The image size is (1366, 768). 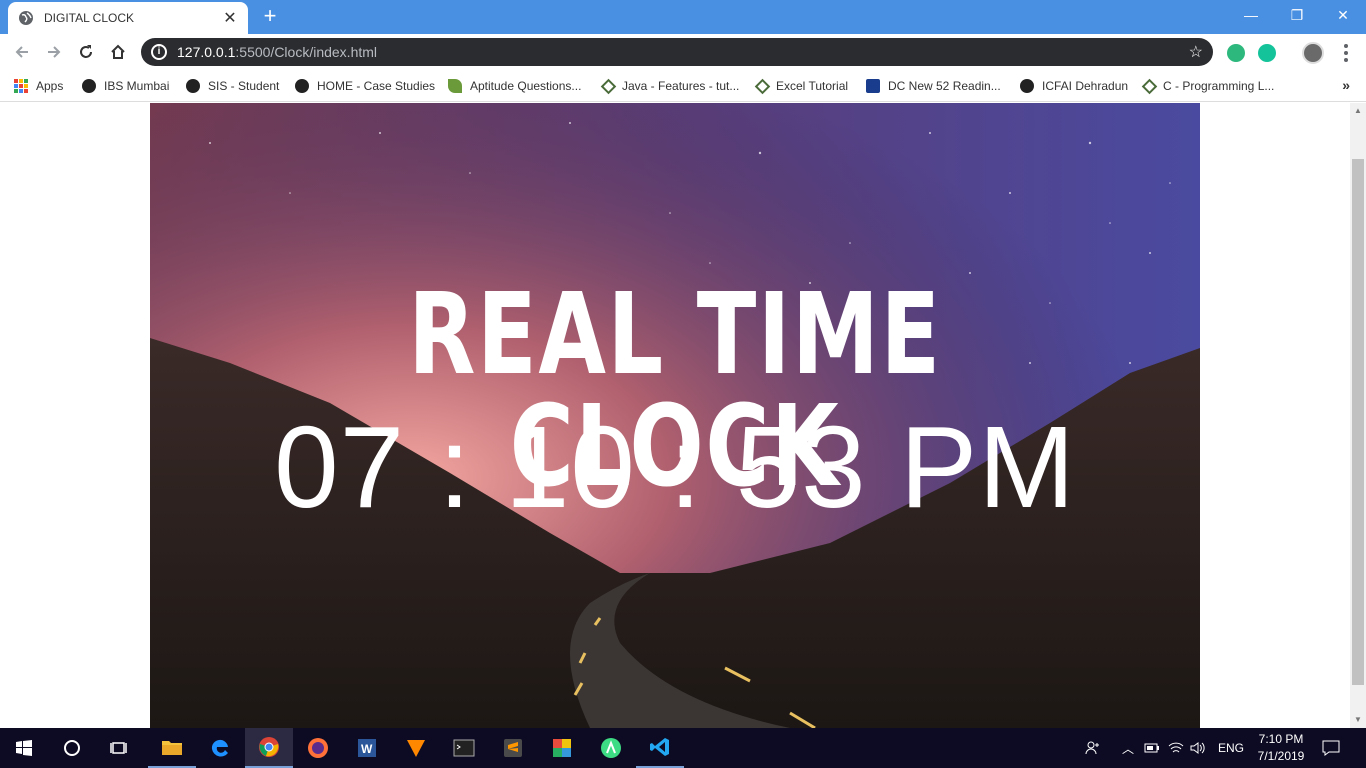 I want to click on taskbar-vlc, so click(x=416, y=748).